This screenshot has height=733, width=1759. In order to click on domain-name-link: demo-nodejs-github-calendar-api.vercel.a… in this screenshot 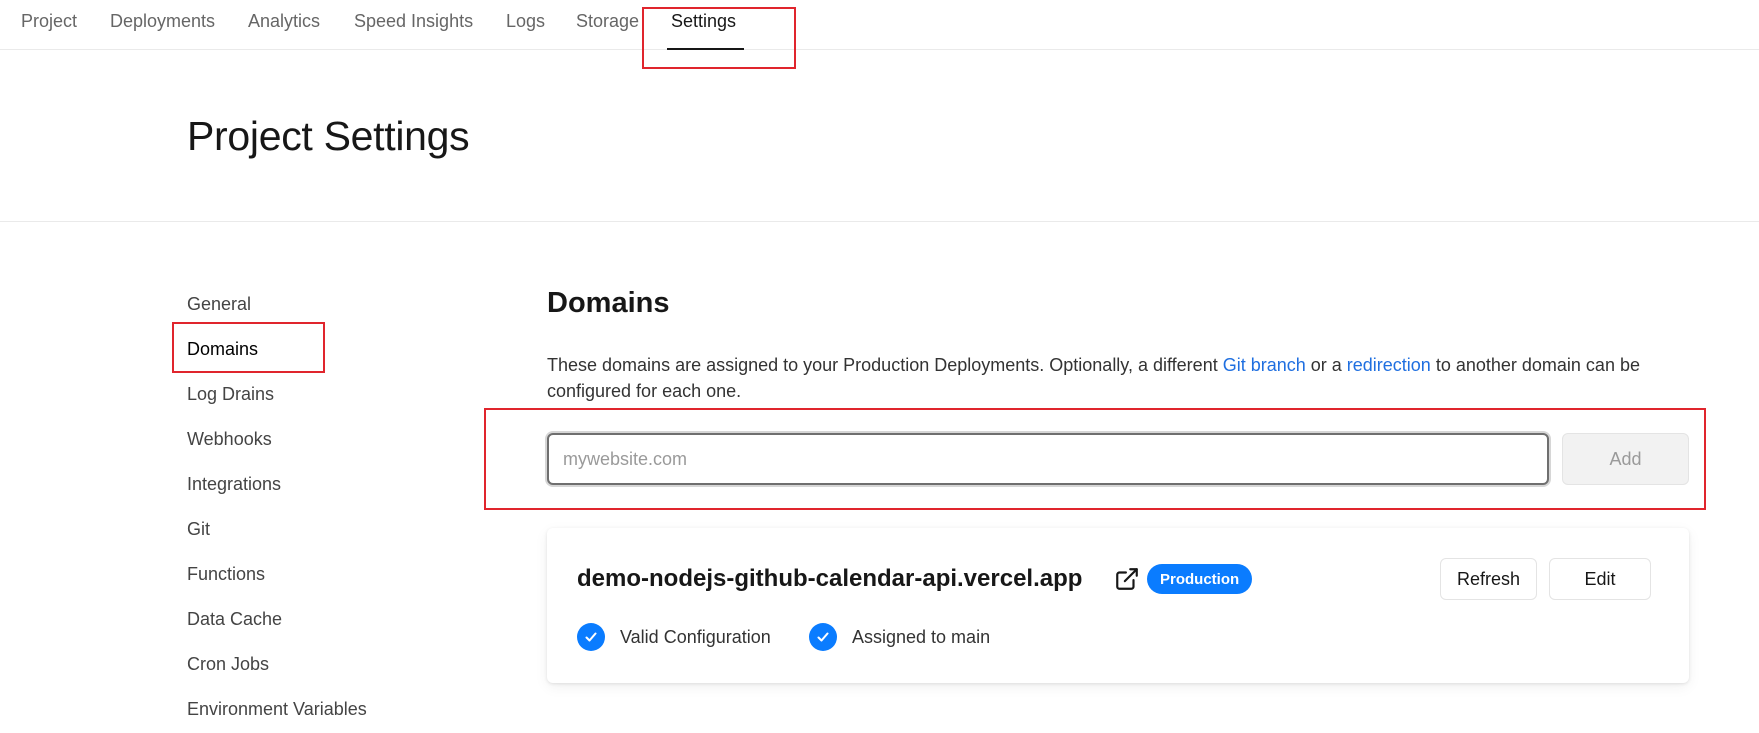, I will do `click(829, 579)`.